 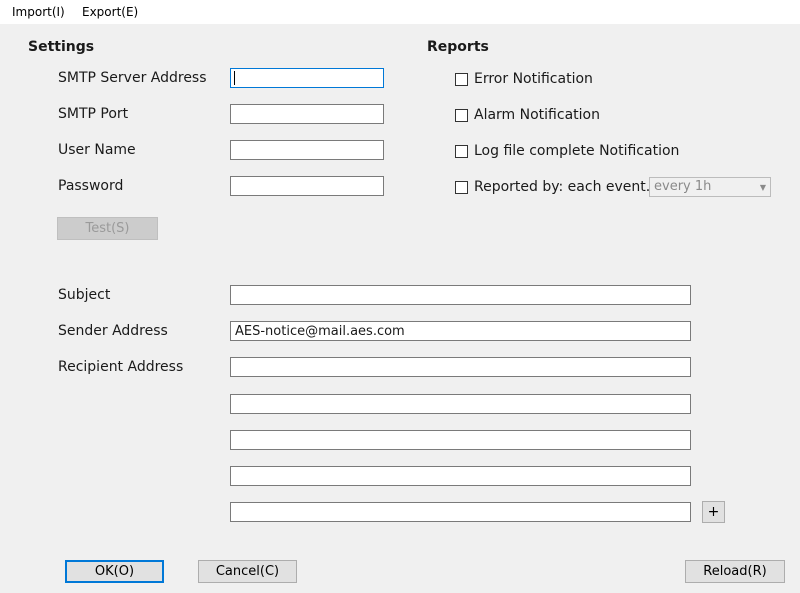 I want to click on cancel-button: Cancel(C), so click(x=247, y=571).